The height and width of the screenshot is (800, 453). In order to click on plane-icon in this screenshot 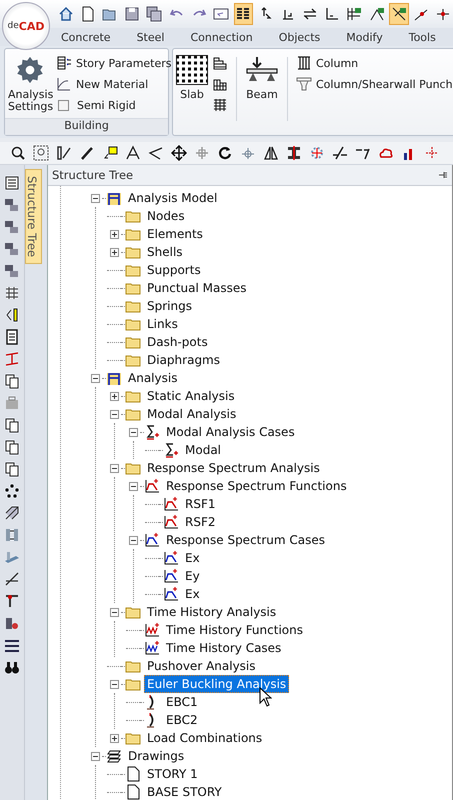, I will do `click(12, 513)`.